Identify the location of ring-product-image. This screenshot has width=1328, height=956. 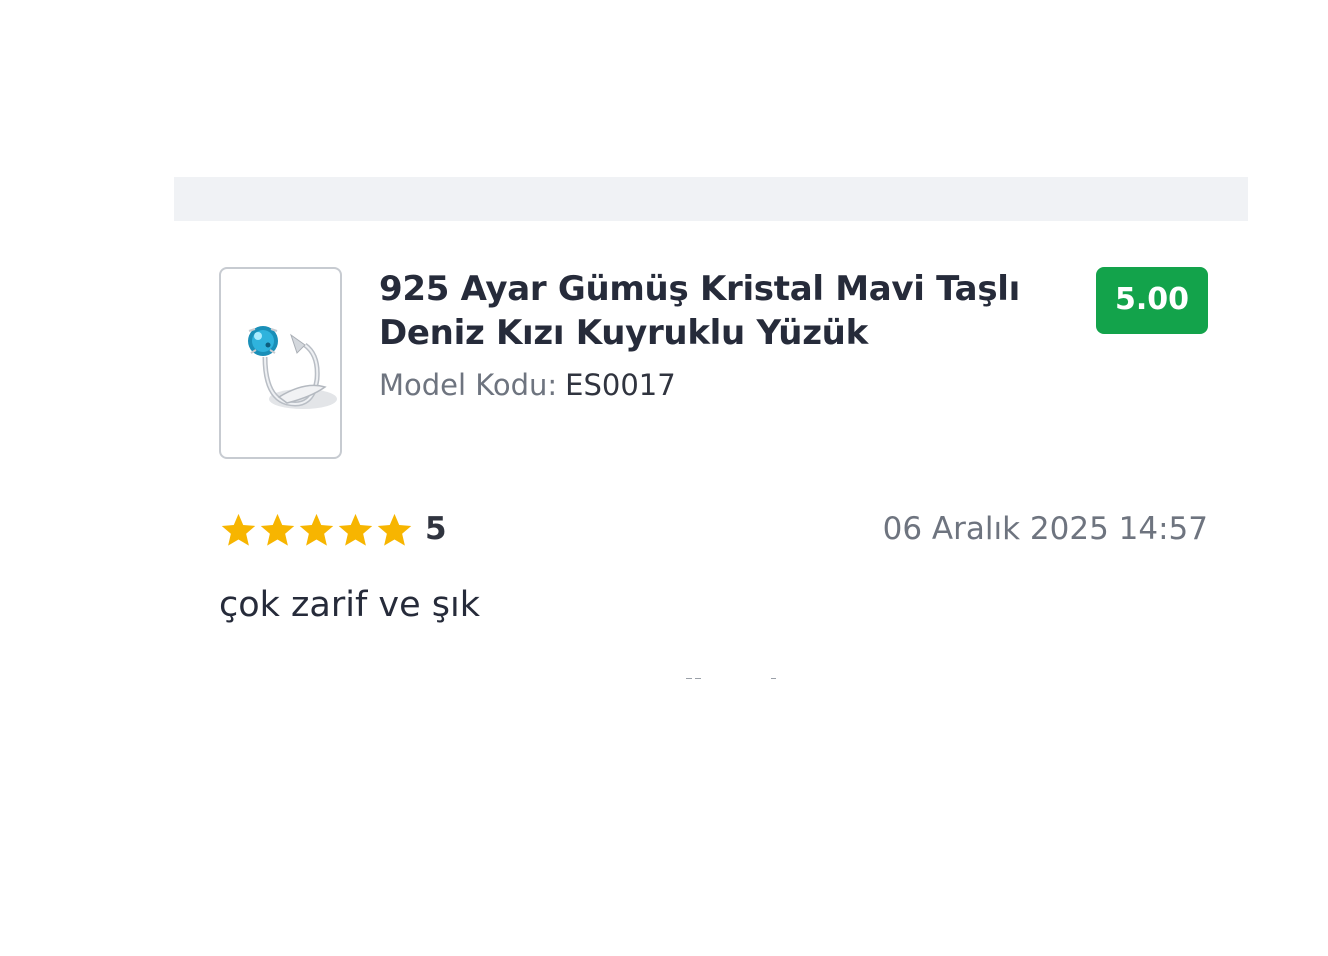
(292, 367).